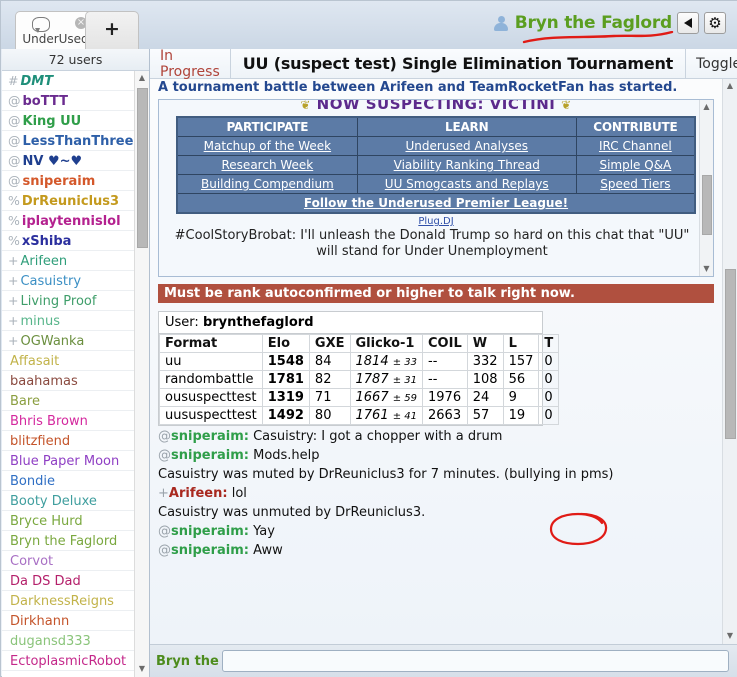 The width and height of the screenshot is (737, 677). What do you see at coordinates (75, 641) in the screenshot?
I see `user-list-item: dugansd333` at bounding box center [75, 641].